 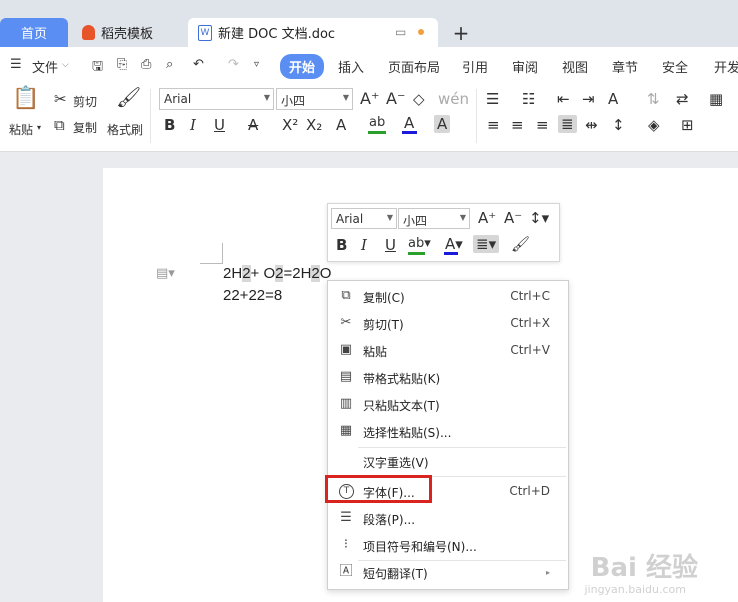 I want to click on increase-indent-icon: ⇥, so click(x=588, y=99).